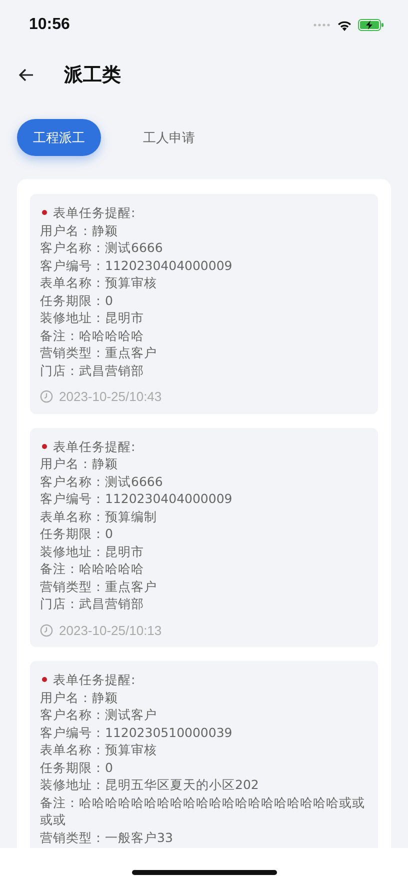  Describe the element at coordinates (203, 811) in the screenshot. I see `card-detail: 备注：哈哈哈哈哈哈哈哈哈哈哈哈哈哈哈哈哈哈哈哈或或或或` at that location.